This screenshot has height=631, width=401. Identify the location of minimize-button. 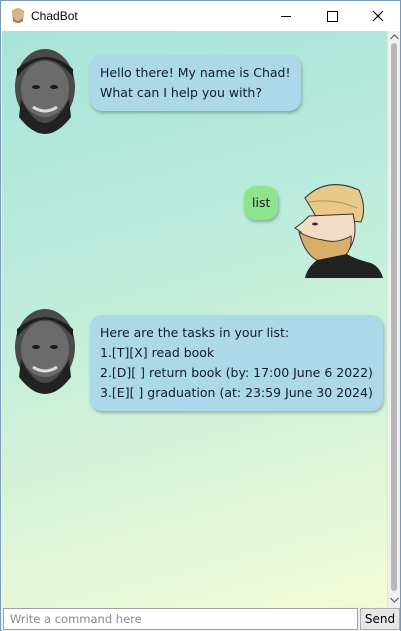
(286, 16).